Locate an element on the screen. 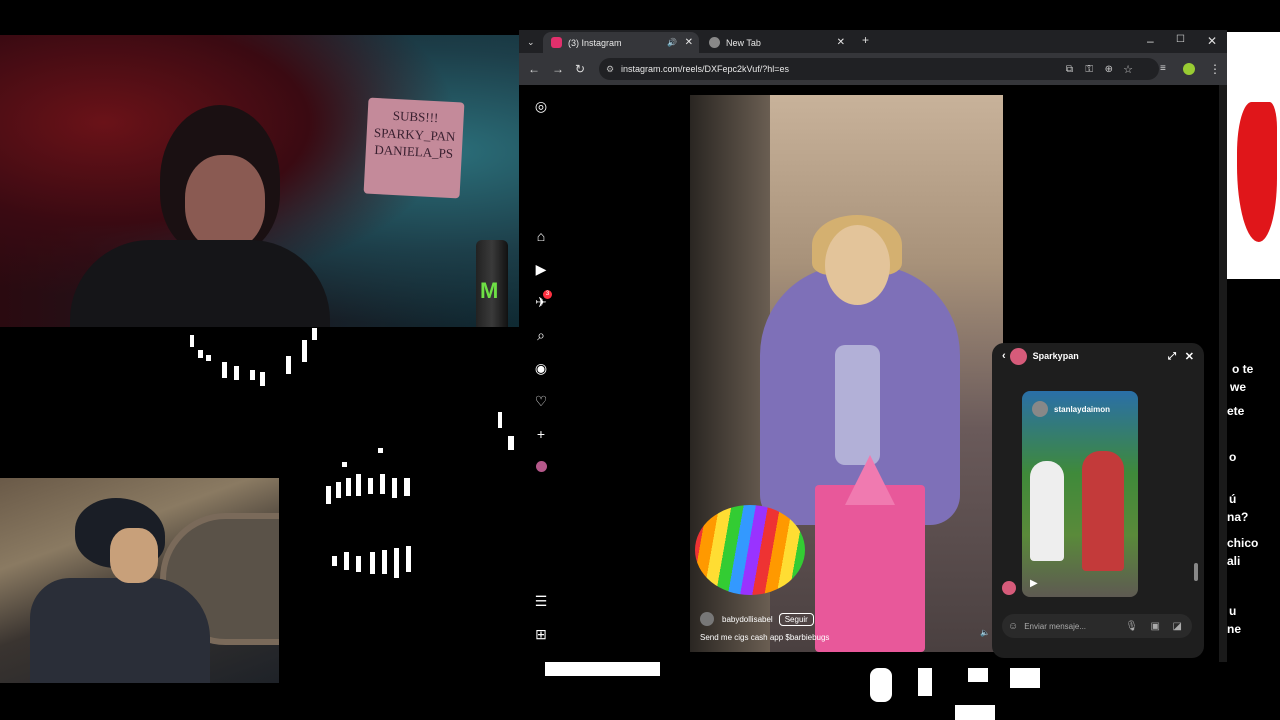 The width and height of the screenshot is (1280, 720). shared-author-avatar is located at coordinates (1040, 409).